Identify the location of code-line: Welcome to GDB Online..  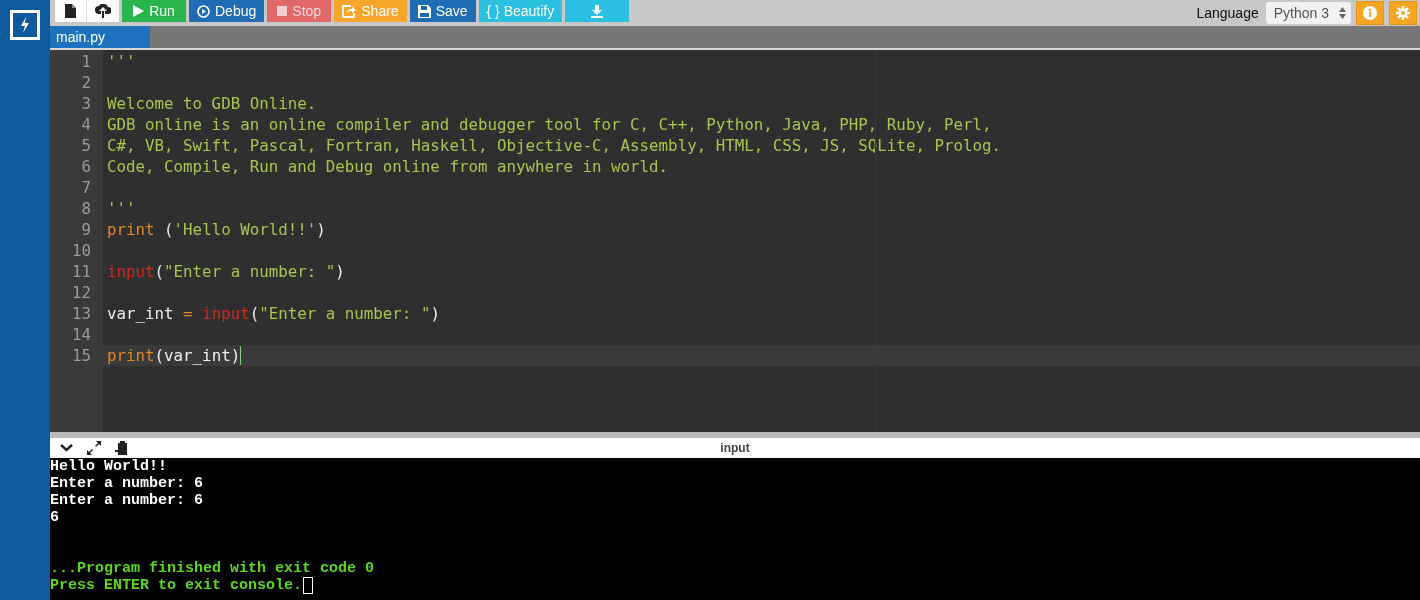
(212, 103).